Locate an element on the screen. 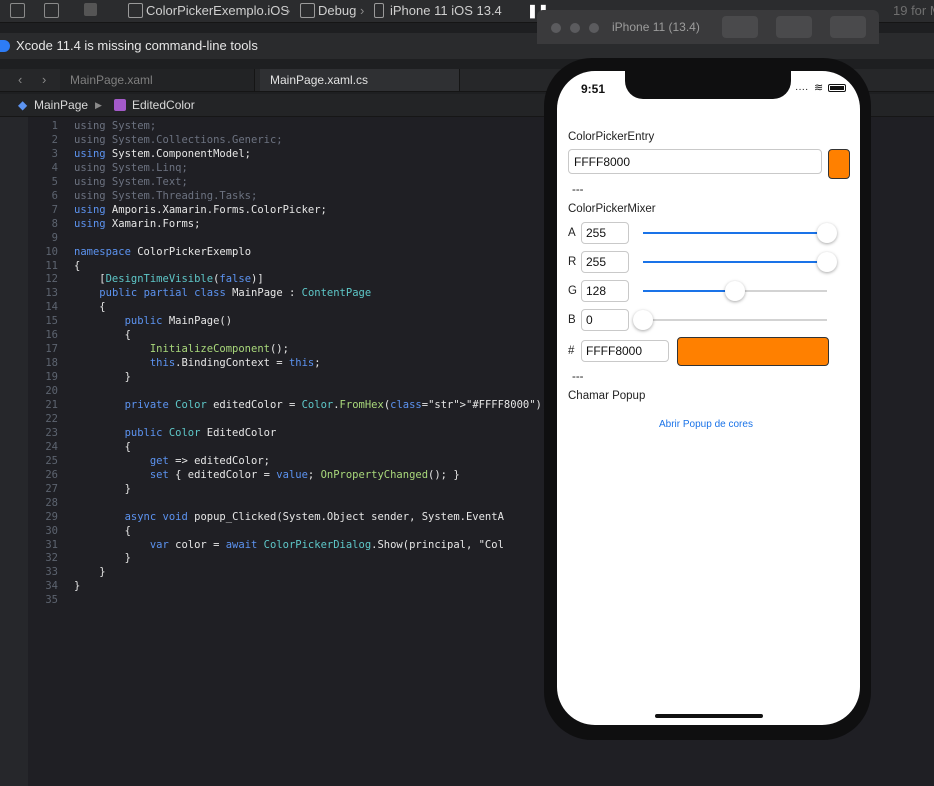  line-number: 30 is located at coordinates (51, 530).